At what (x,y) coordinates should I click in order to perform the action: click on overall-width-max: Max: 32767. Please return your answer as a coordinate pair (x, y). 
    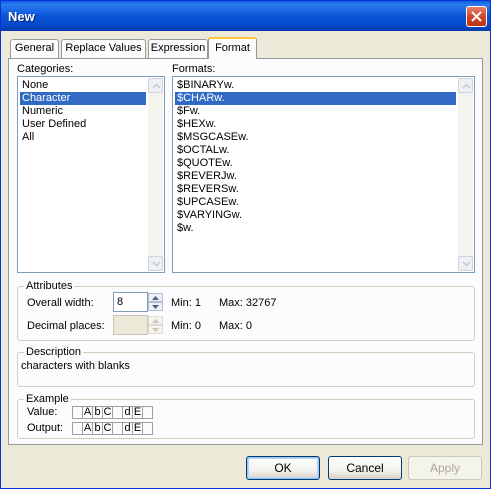
    Looking at the image, I should click on (248, 303).